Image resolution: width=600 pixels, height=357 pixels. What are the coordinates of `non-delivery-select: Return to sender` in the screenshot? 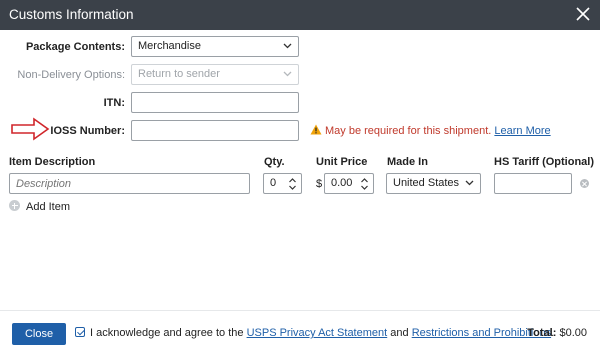 It's located at (215, 74).